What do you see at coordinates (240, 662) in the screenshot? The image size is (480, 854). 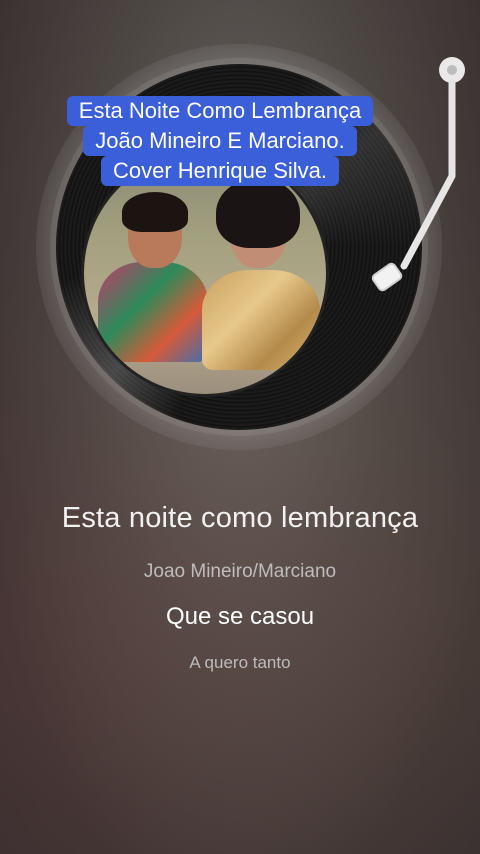 I see `next-lyric: A quero tanto` at bounding box center [240, 662].